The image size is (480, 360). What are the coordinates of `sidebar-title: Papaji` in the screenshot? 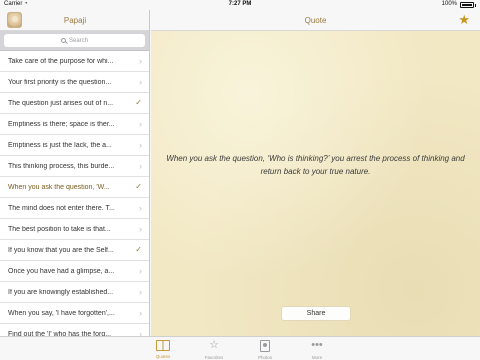 It's located at (75, 20).